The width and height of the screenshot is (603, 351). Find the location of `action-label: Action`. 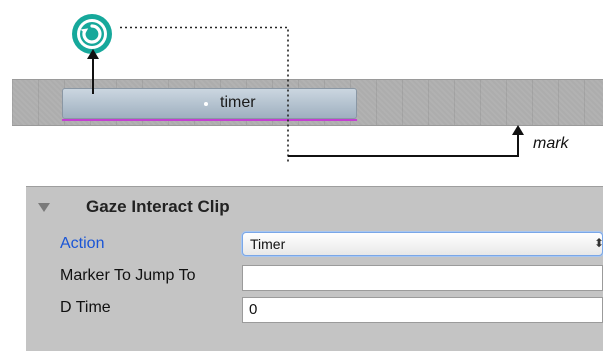

action-label: Action is located at coordinates (82, 243).